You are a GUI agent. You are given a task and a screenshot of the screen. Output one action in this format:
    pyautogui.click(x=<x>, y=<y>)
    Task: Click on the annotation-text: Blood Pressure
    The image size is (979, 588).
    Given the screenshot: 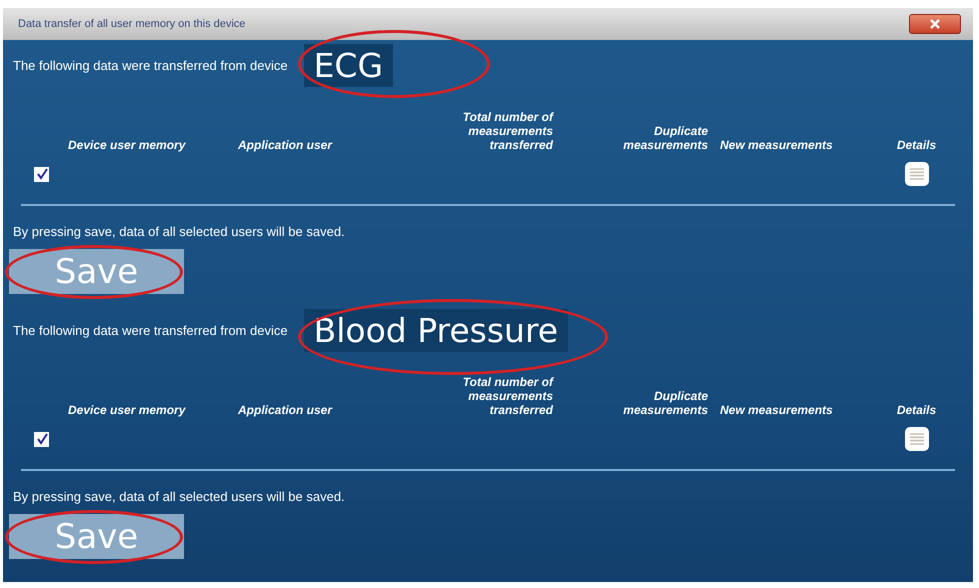 What is the action you would take?
    pyautogui.click(x=436, y=330)
    